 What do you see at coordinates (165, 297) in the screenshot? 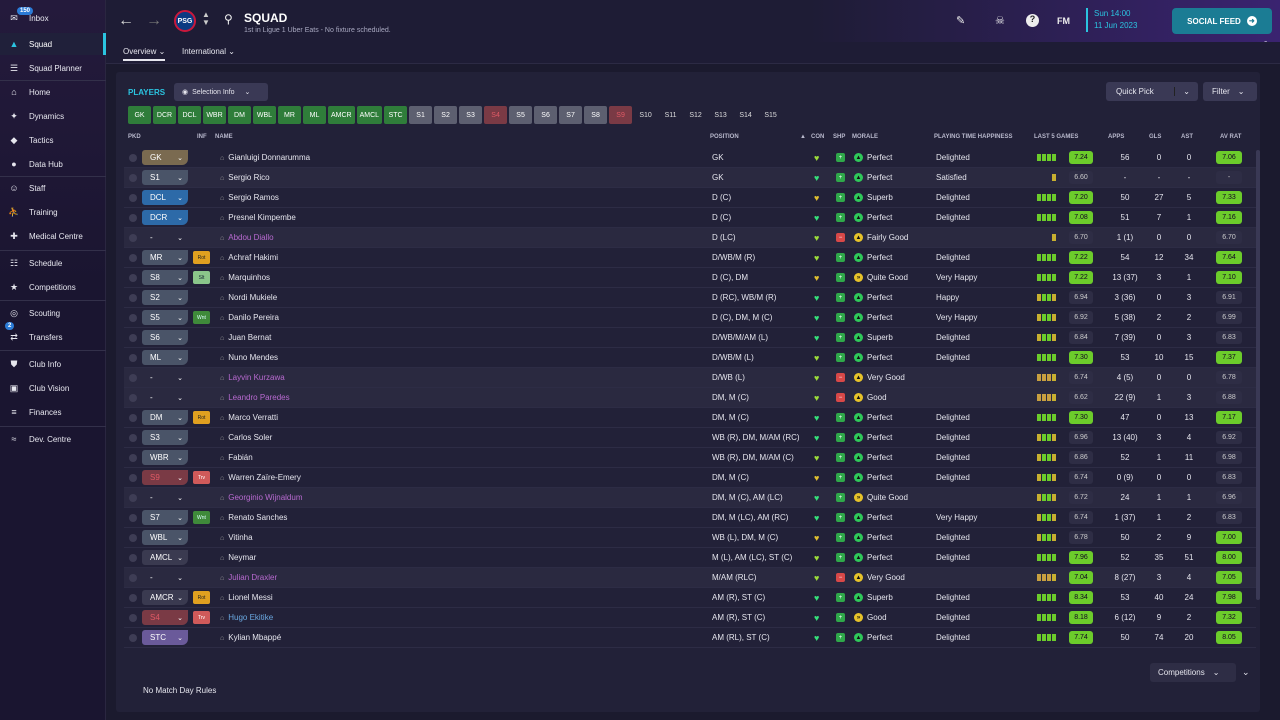
I see `pick-position-dropdown: S2 ⌄` at bounding box center [165, 297].